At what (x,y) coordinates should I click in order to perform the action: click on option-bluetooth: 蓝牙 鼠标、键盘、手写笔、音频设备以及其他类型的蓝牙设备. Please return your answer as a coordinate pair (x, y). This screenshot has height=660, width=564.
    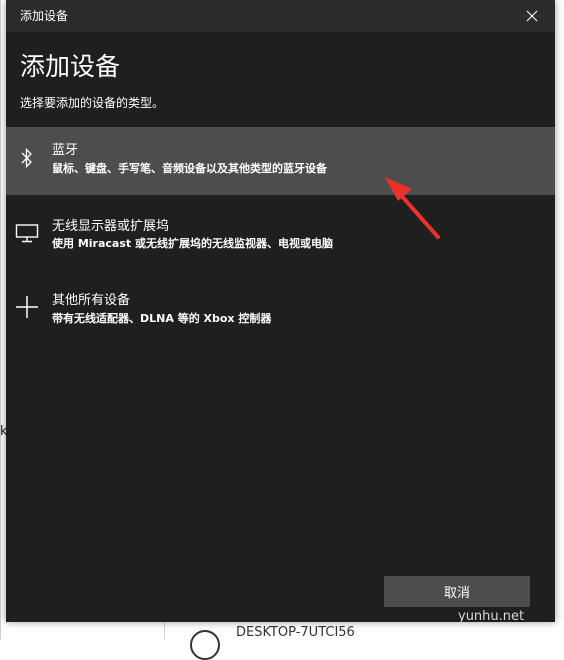
    Looking at the image, I should click on (280, 161).